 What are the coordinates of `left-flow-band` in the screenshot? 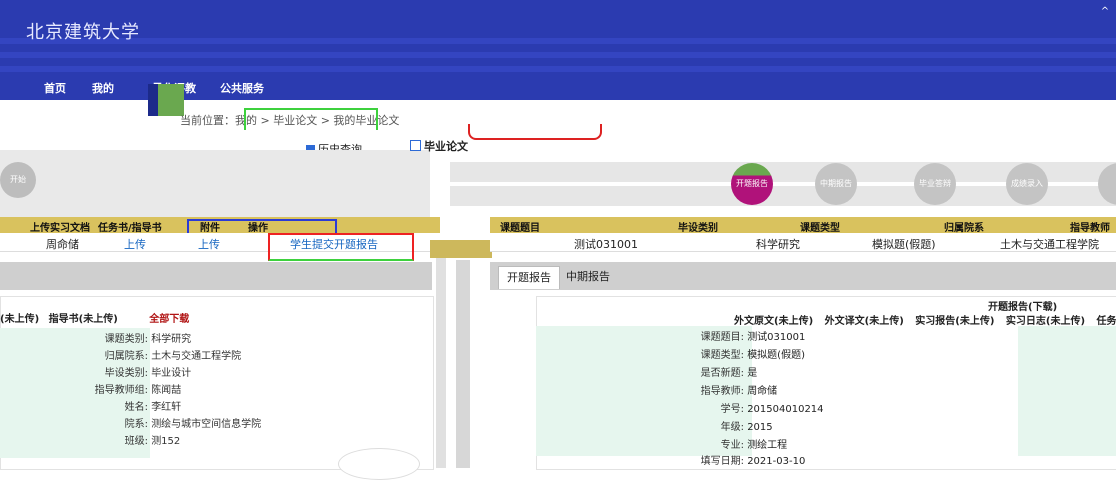 It's located at (215, 185).